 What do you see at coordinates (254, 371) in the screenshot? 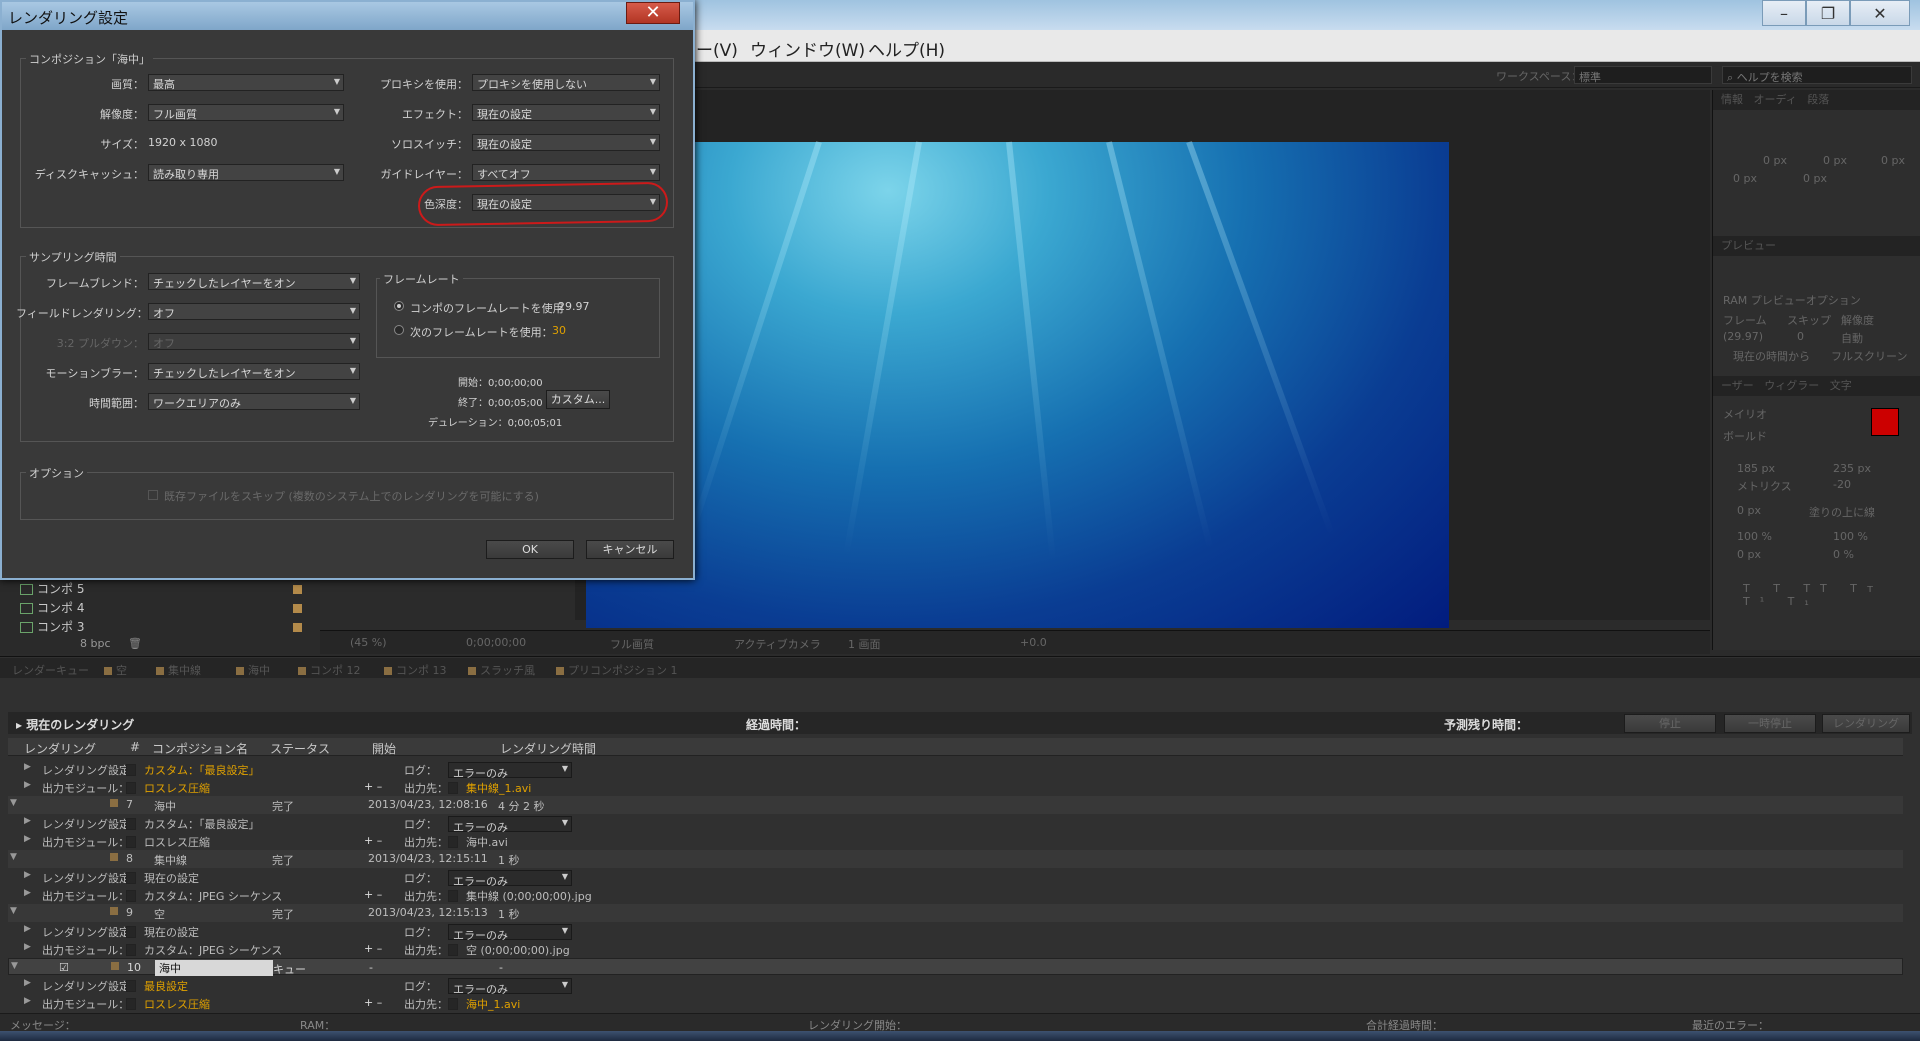
I see `motion-blur-select: チェックしたレイヤーをオン ▼` at bounding box center [254, 371].